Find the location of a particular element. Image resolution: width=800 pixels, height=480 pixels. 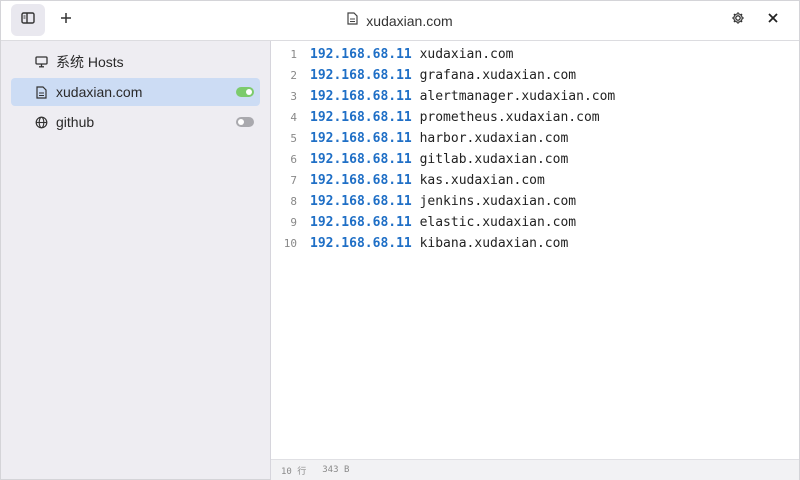

code-text: 192.168.68.11 alertmanager.xudaxian.com is located at coordinates (462, 96).